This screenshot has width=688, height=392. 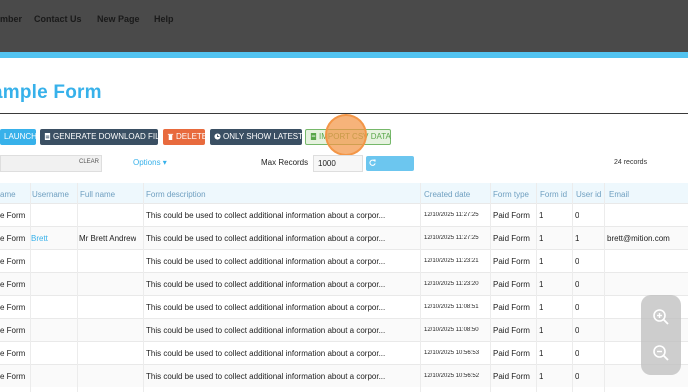 What do you see at coordinates (638, 238) in the screenshot?
I see `cell-email: brett@mition.com` at bounding box center [638, 238].